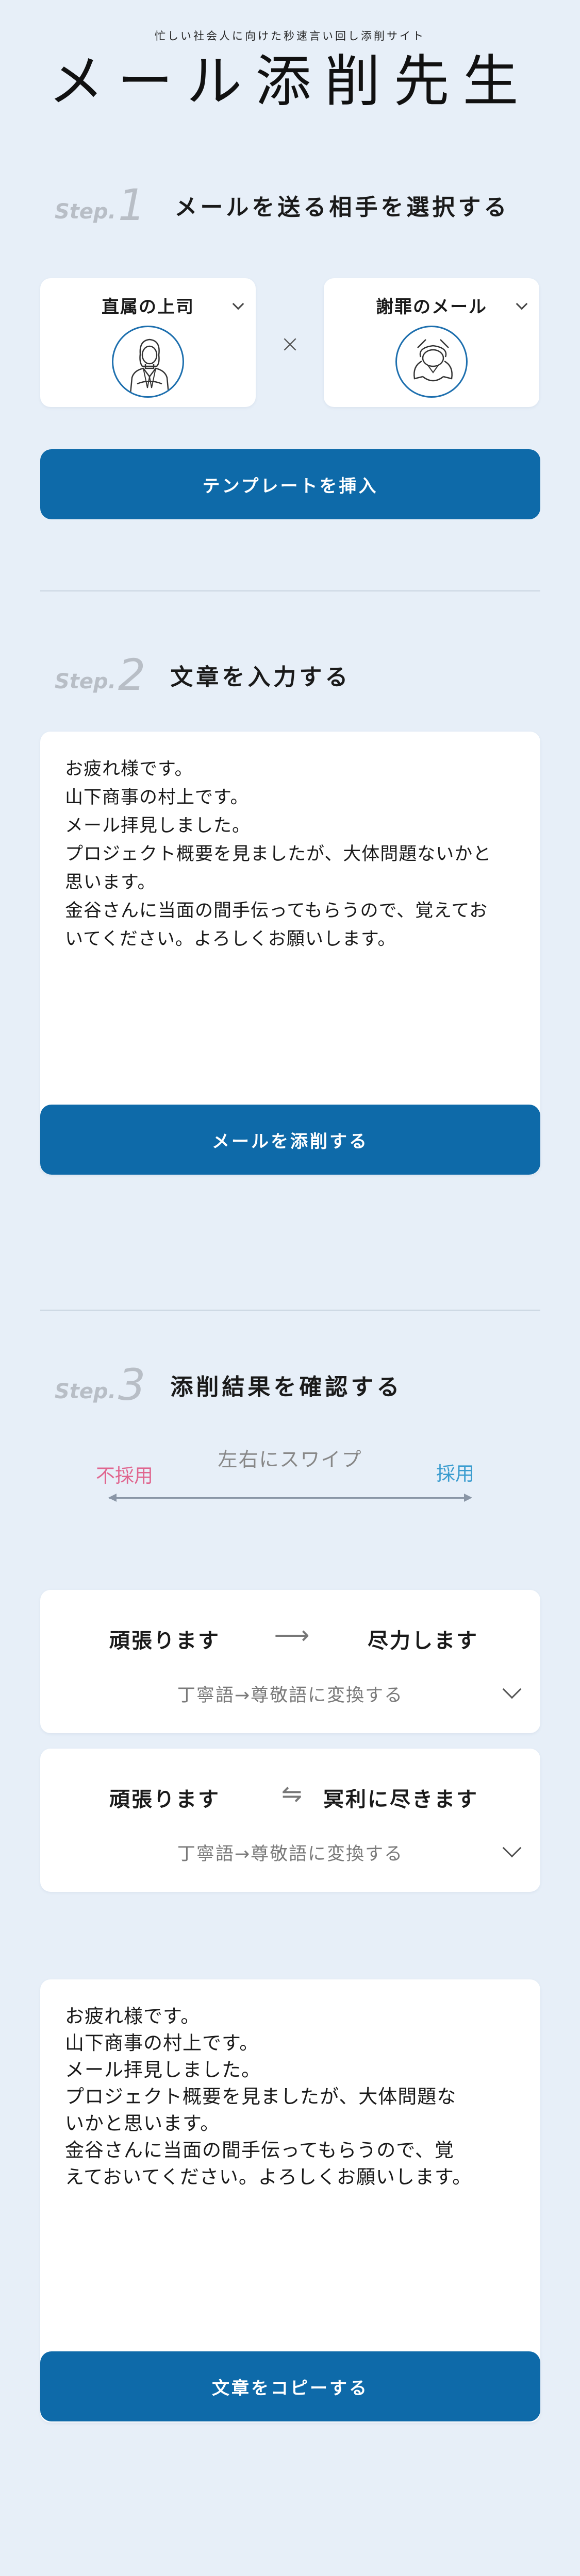 Image resolution: width=580 pixels, height=2576 pixels. I want to click on long-arrow-right-icon: ⟶, so click(292, 1635).